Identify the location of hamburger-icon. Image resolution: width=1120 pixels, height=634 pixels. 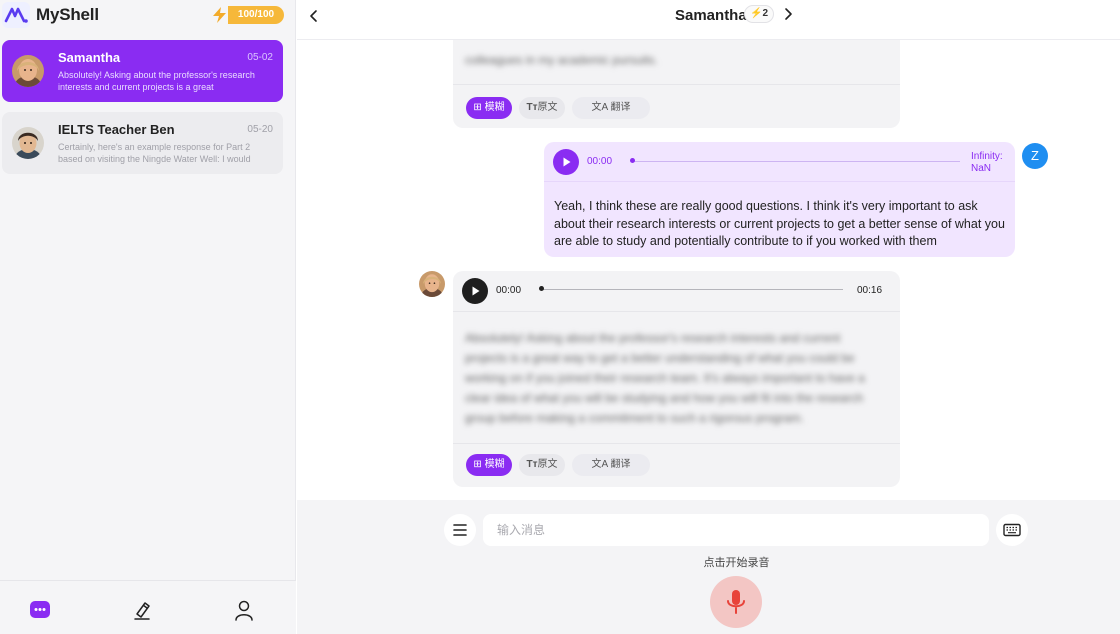
(460, 530).